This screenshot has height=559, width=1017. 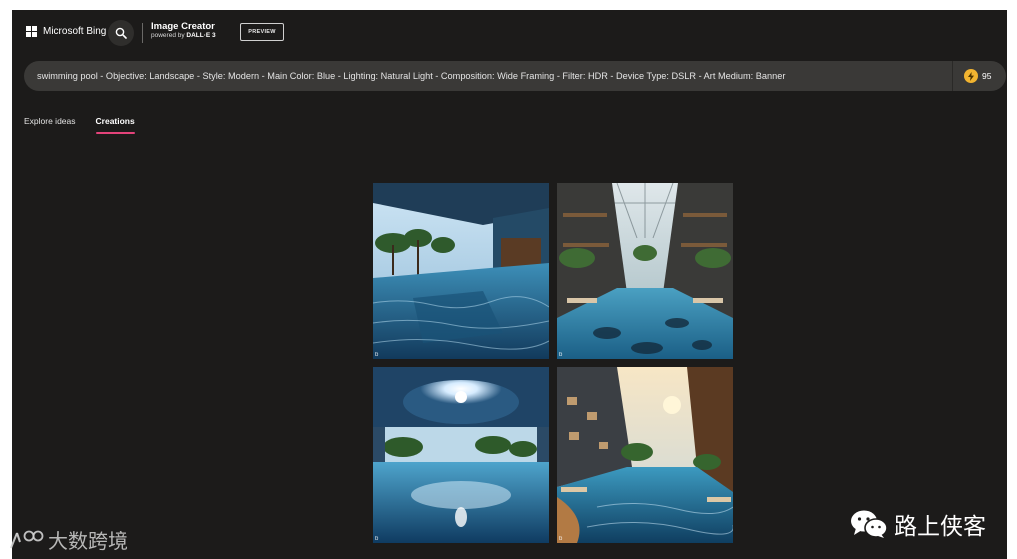 I want to click on tab-creations: Creations, so click(x=115, y=125).